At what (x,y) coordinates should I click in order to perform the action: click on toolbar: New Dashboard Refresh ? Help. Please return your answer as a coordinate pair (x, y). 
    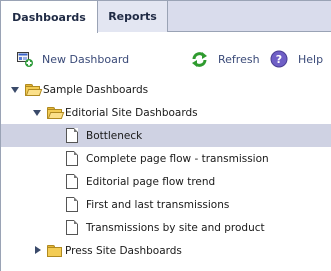
    Looking at the image, I should click on (166, 59).